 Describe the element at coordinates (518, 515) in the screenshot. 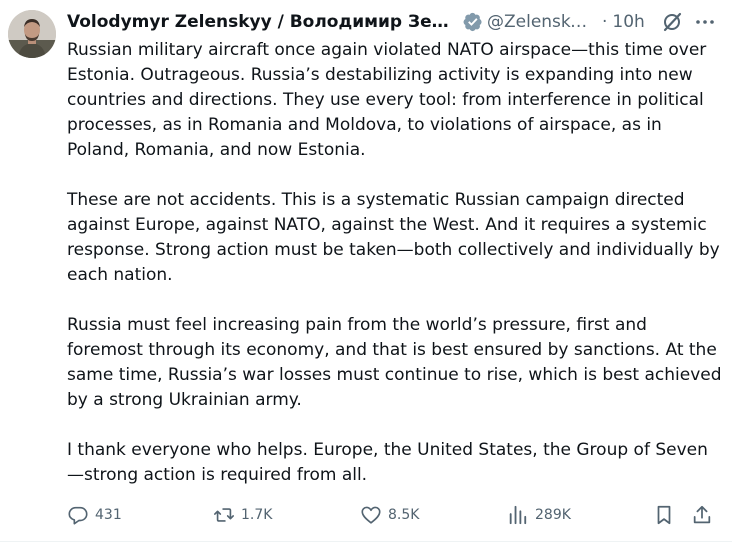

I see `analytics-icon` at that location.